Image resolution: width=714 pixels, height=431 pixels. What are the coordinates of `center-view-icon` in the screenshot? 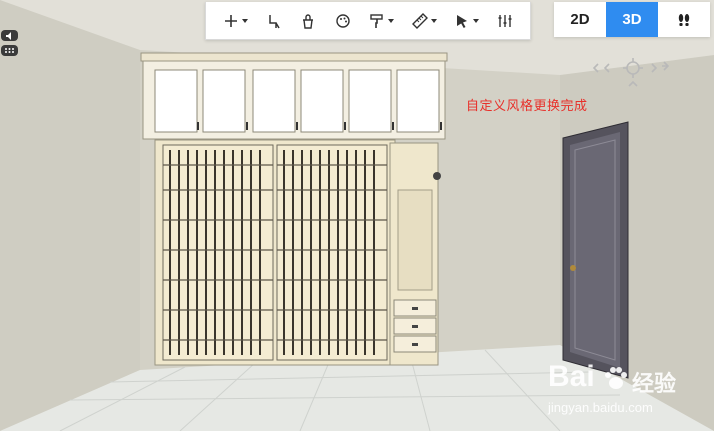 It's located at (633, 68).